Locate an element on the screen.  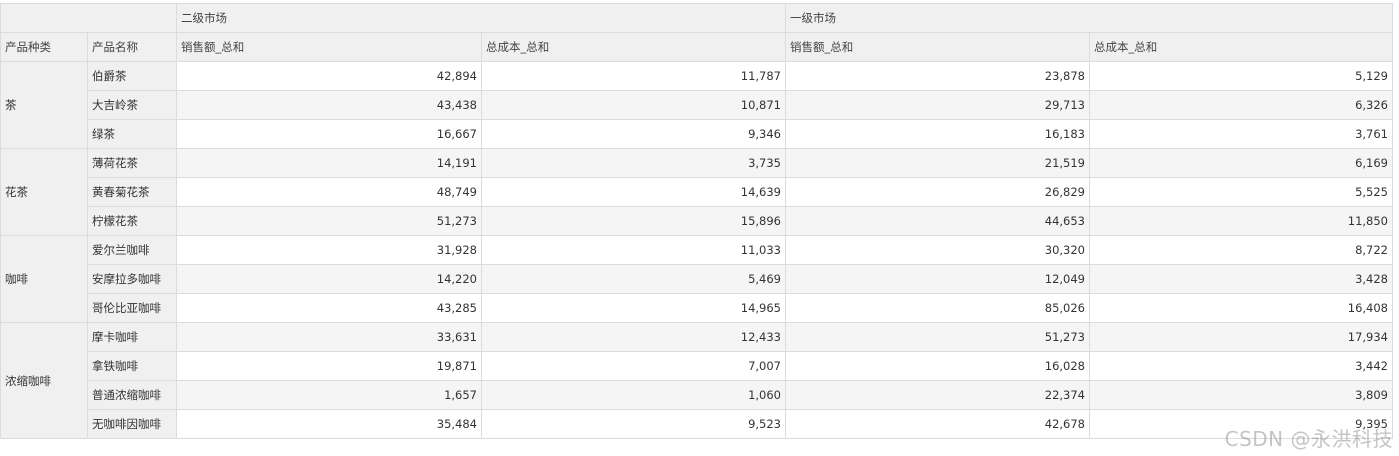
value-cell: 1,657 is located at coordinates (329, 395).